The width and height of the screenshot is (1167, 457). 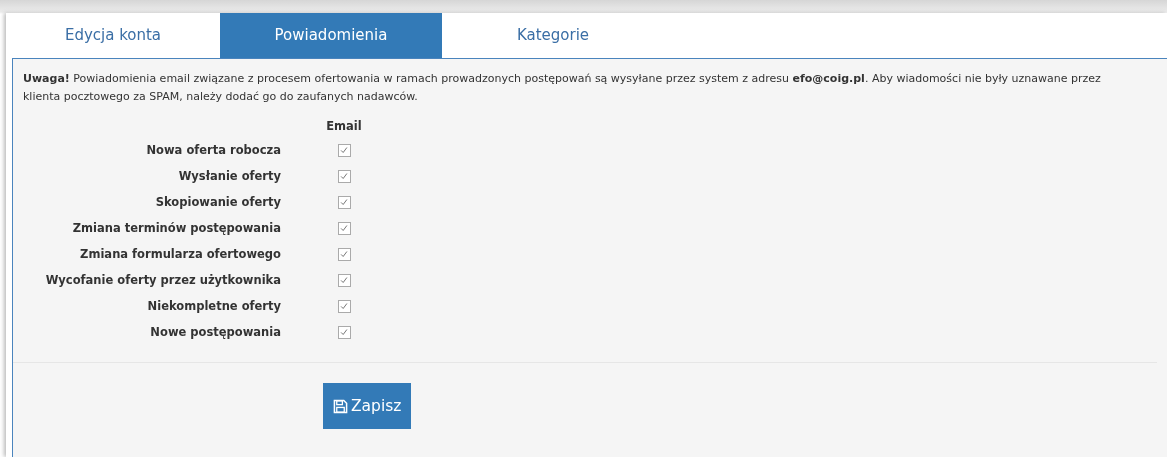 What do you see at coordinates (162, 280) in the screenshot?
I see `setting-label: Wycofanie oferty przez użytkownika` at bounding box center [162, 280].